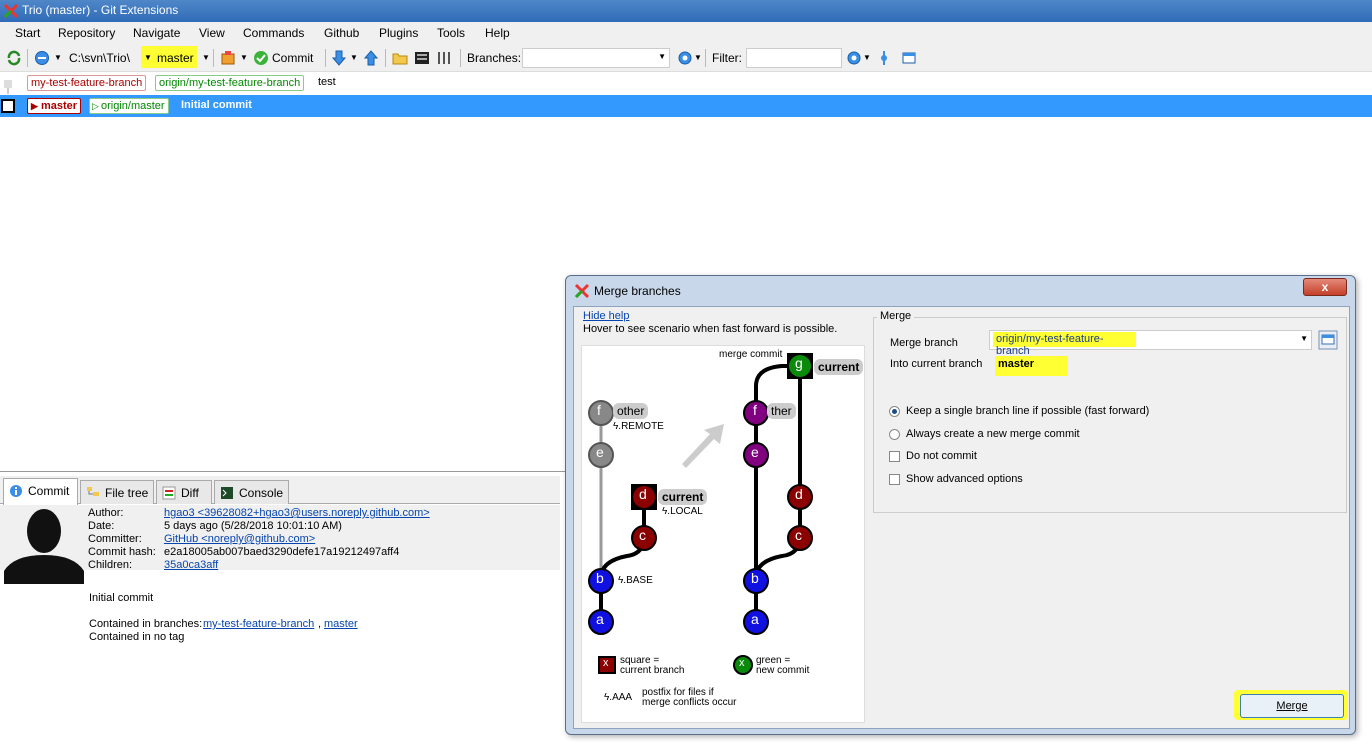 The height and width of the screenshot is (754, 1372). What do you see at coordinates (99, 58) in the screenshot?
I see `repository-path: C:\svn\Trio\` at bounding box center [99, 58].